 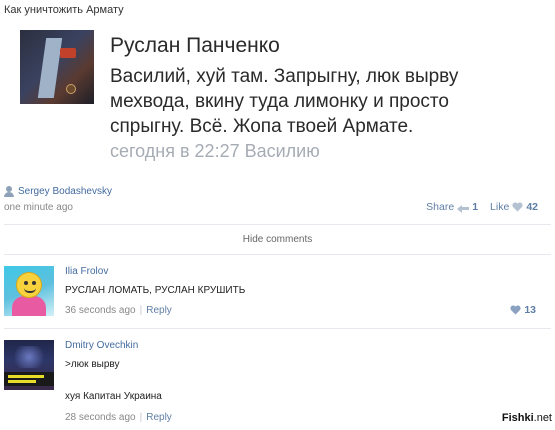 I want to click on share-count: 1, so click(x=475, y=207).